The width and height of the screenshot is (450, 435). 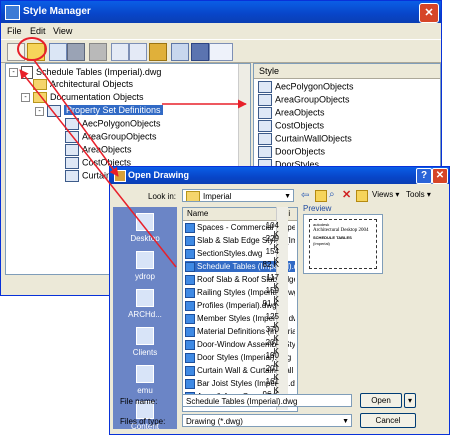 What do you see at coordinates (99, 111) in the screenshot?
I see `tree-node-property-set-definitions: - Property Set Definitions` at bounding box center [99, 111].